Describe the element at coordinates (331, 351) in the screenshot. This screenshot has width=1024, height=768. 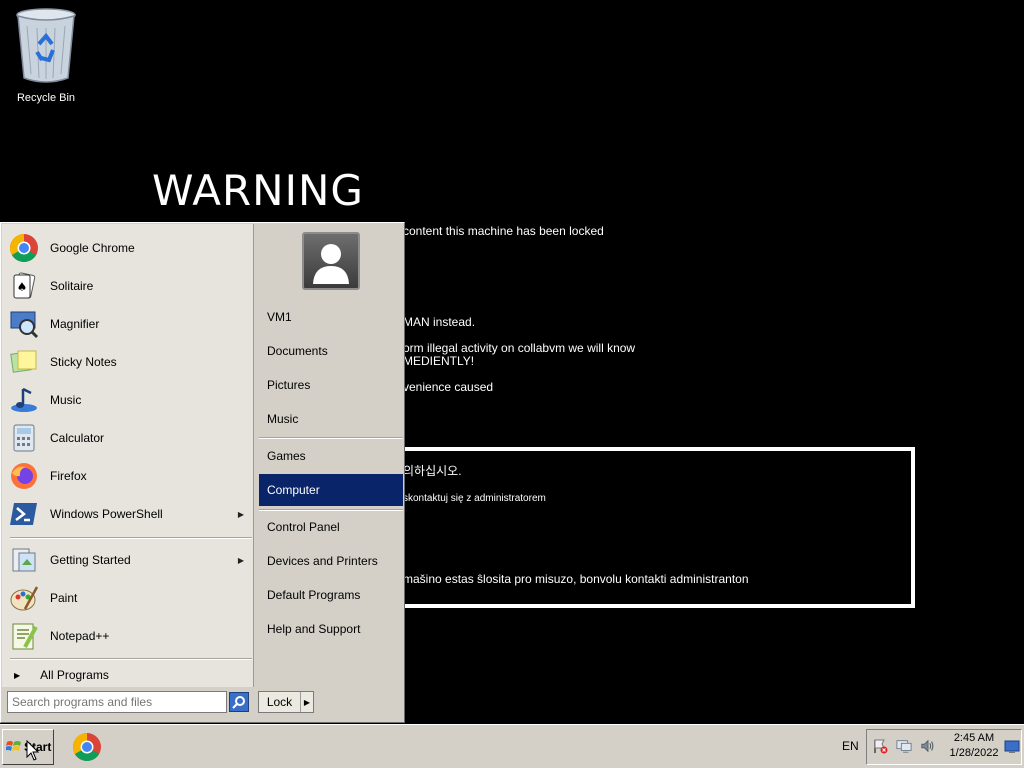
I see `place-documents: Documents` at that location.